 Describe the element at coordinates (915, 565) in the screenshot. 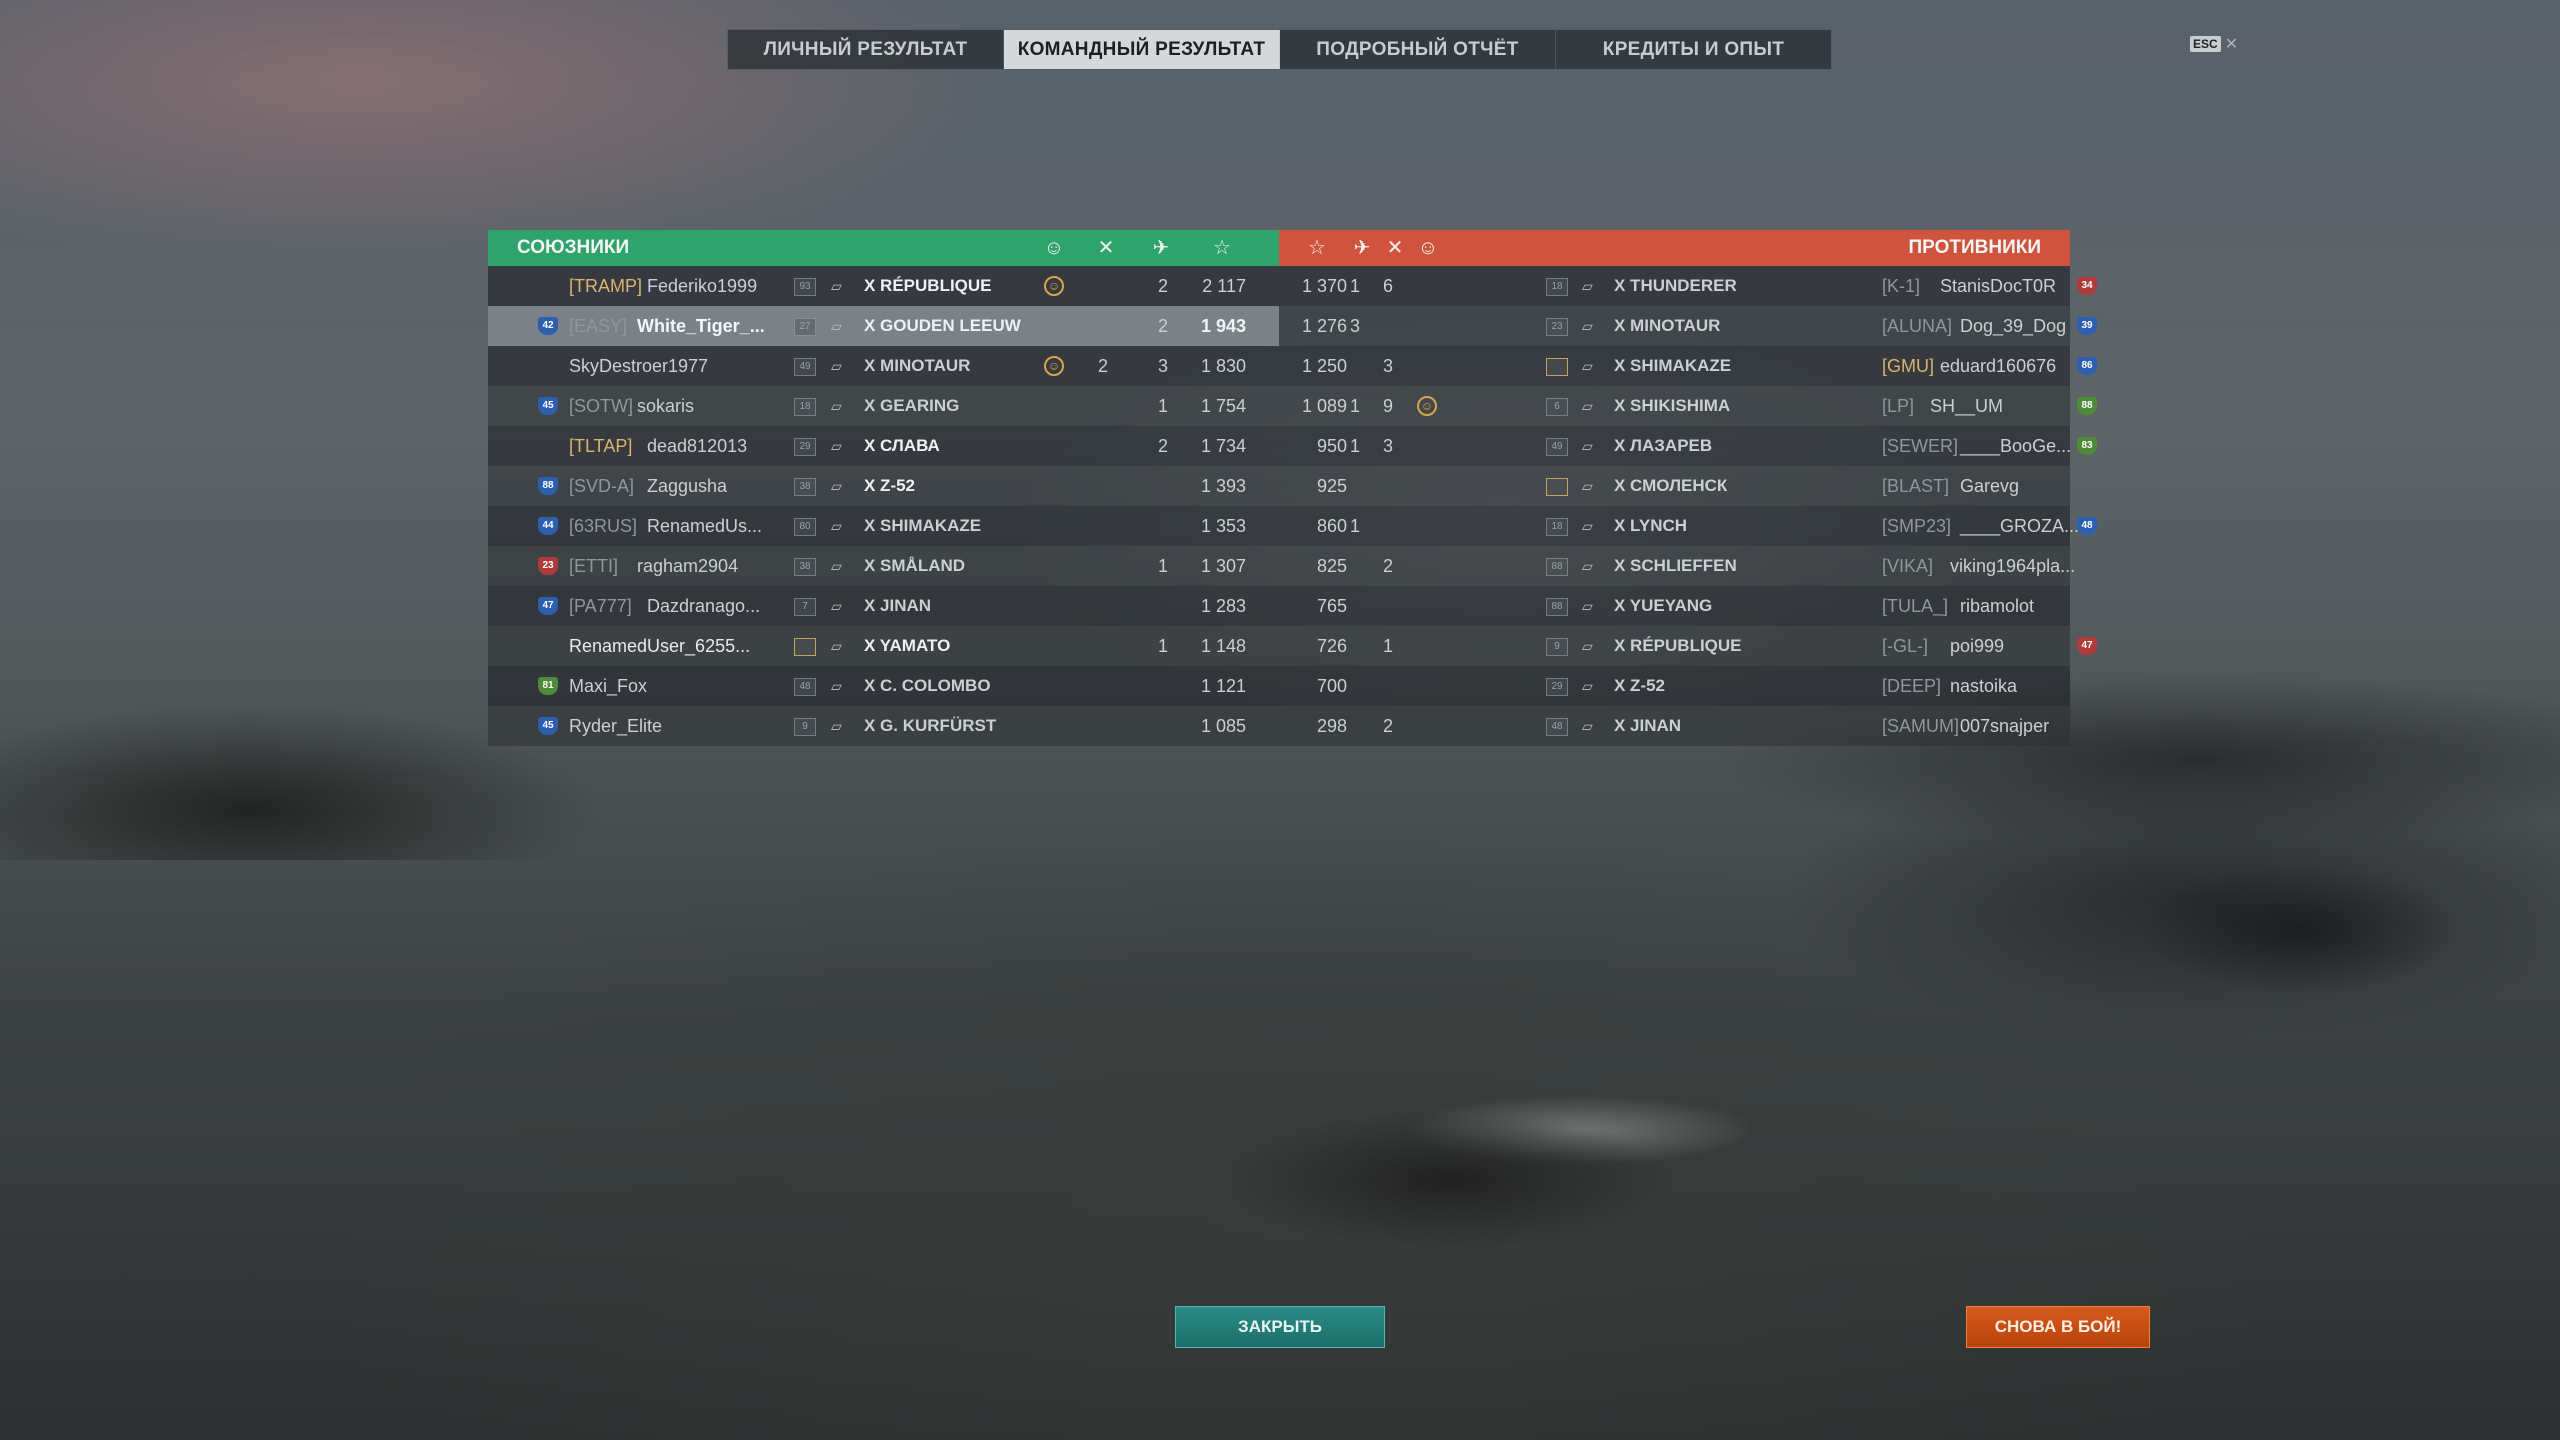

I see `ship-name: X SMÅLAND` at that location.